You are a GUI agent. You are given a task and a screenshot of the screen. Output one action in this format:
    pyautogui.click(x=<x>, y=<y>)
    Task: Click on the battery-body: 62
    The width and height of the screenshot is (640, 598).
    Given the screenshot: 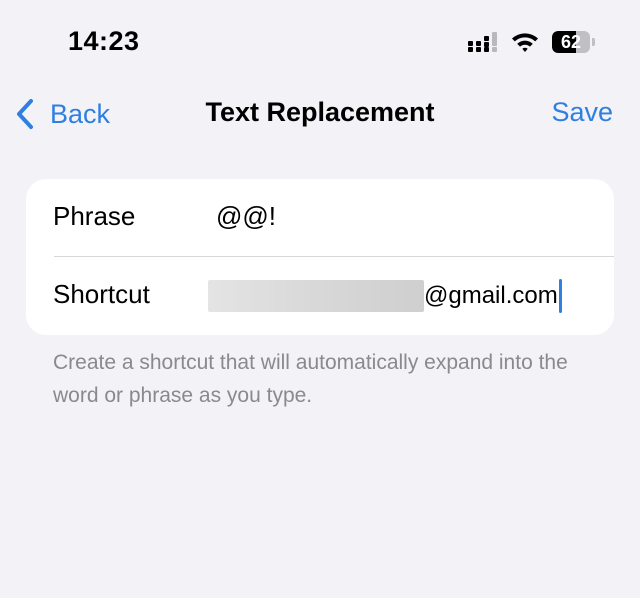 What is the action you would take?
    pyautogui.click(x=571, y=42)
    